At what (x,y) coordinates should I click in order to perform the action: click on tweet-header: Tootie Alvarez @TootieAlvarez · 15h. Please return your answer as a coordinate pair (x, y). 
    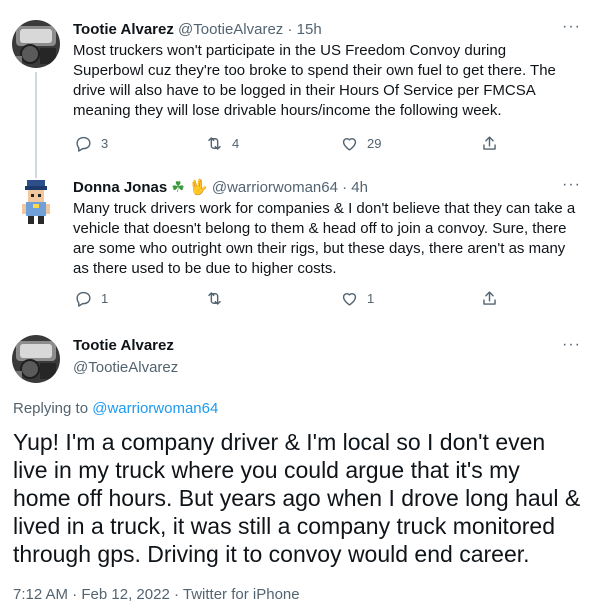
    Looking at the image, I should click on (197, 30).